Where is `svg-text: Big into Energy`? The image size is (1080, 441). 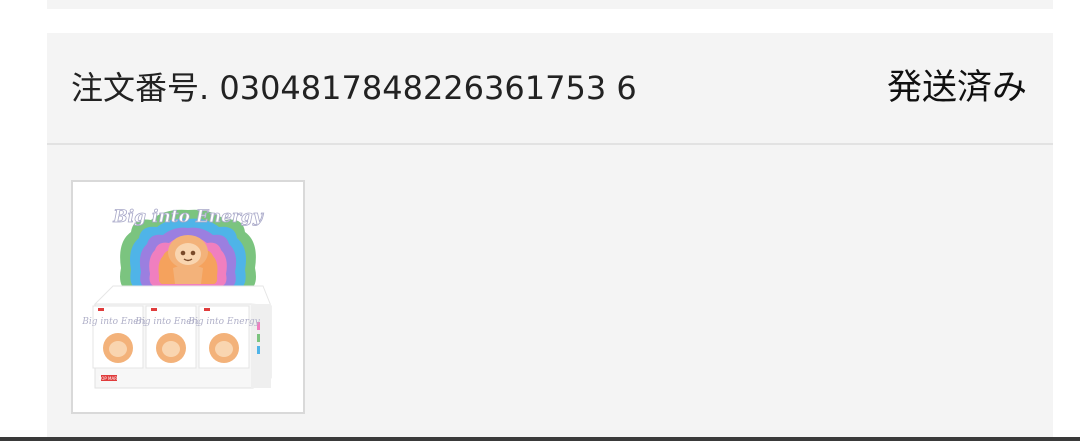 svg-text: Big into Energy is located at coordinates (223, 322).